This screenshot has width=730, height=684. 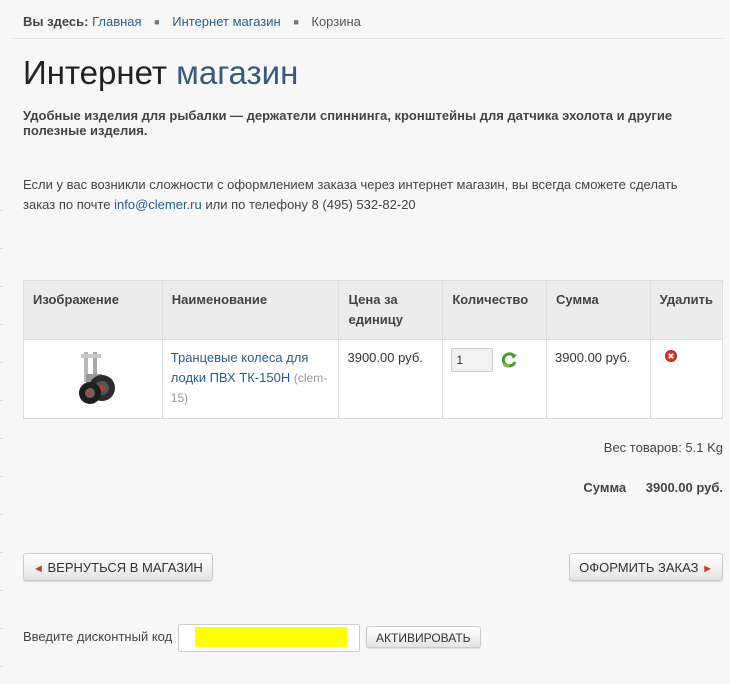 What do you see at coordinates (237, 72) in the screenshot?
I see `page-title-part2: магазин` at bounding box center [237, 72].